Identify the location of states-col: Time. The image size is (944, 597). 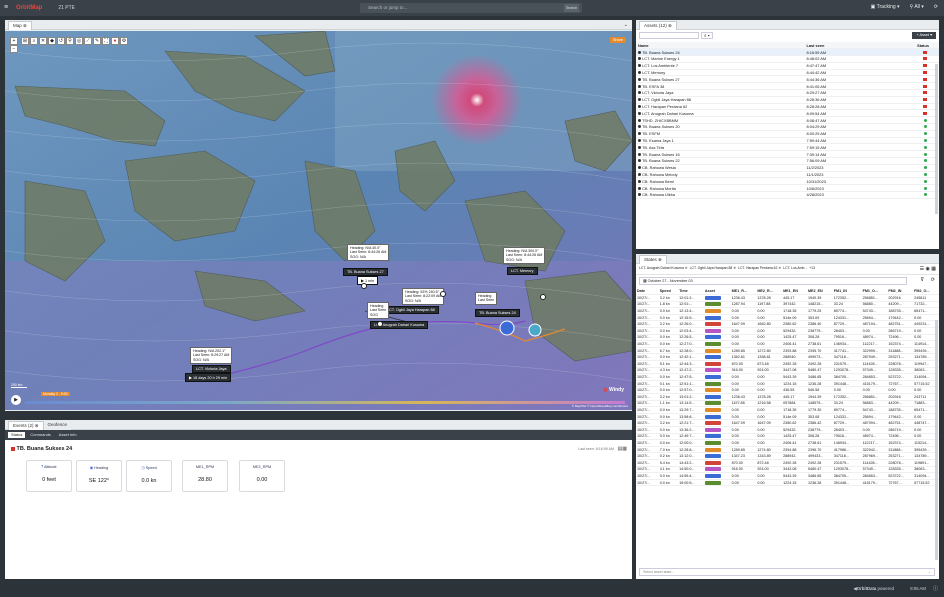
(691, 292).